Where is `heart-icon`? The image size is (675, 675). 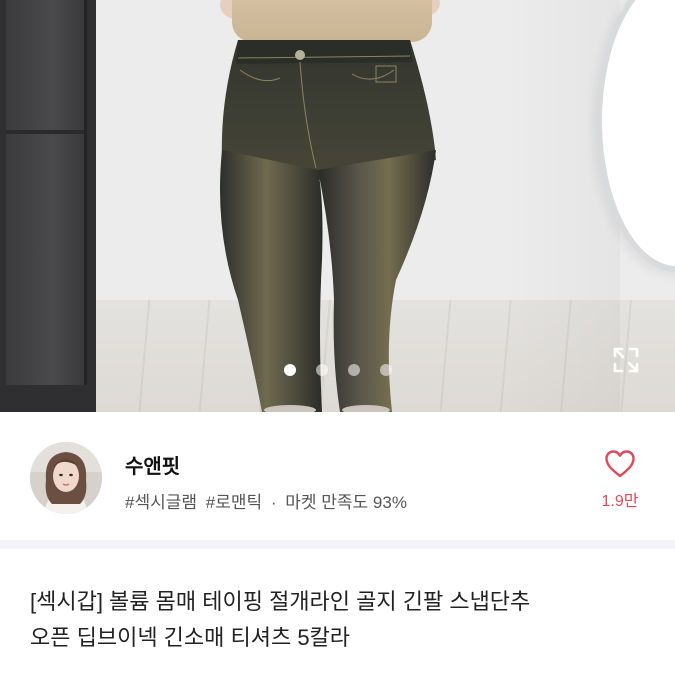 heart-icon is located at coordinates (620, 464).